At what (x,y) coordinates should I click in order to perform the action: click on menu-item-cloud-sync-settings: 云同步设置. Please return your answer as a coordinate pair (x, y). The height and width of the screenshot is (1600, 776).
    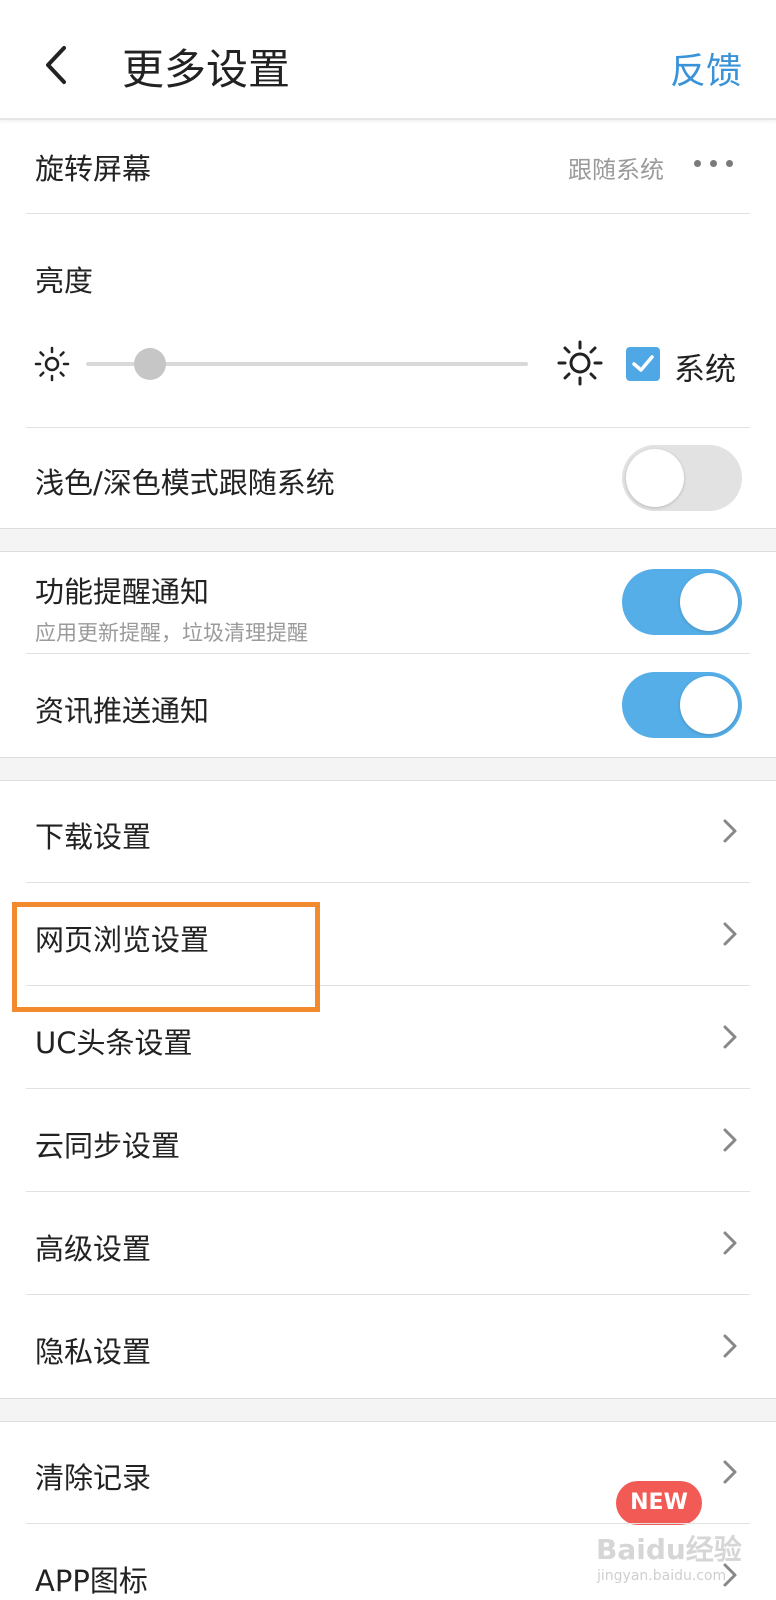
    Looking at the image, I should click on (388, 1140).